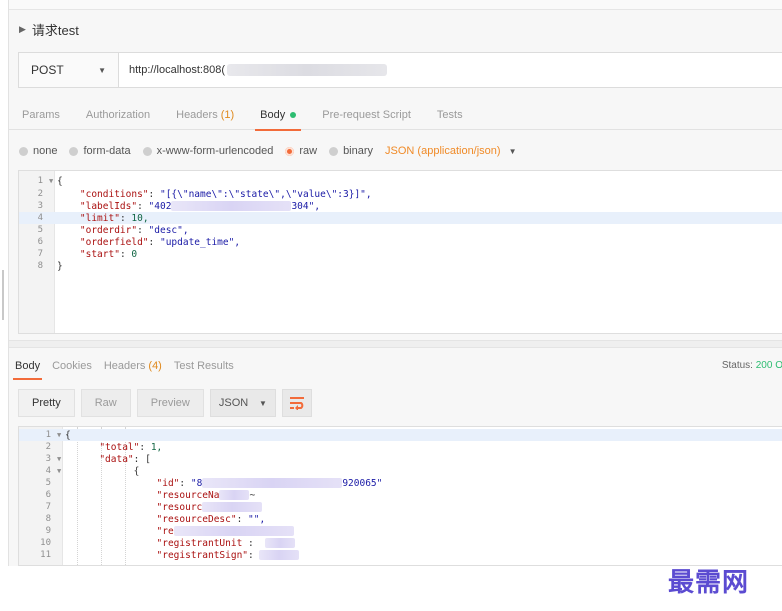 The image size is (782, 611). I want to click on view-preview-button: Preview, so click(170, 403).